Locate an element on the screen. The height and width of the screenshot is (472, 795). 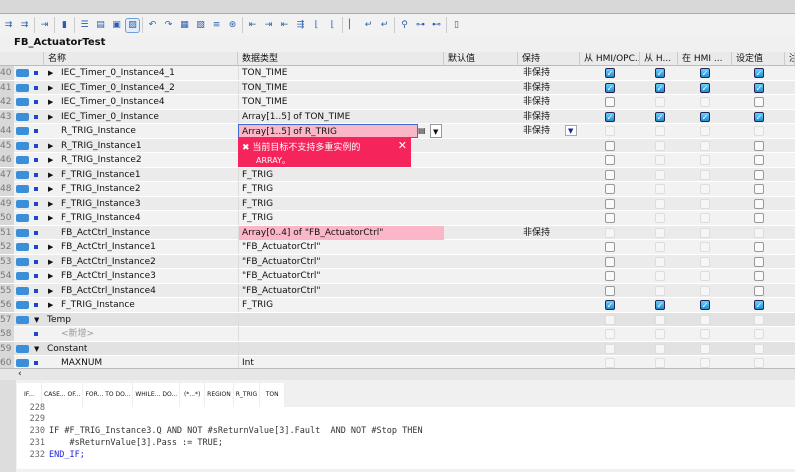
snippet-button: (*...*) is located at coordinates (193, 395).